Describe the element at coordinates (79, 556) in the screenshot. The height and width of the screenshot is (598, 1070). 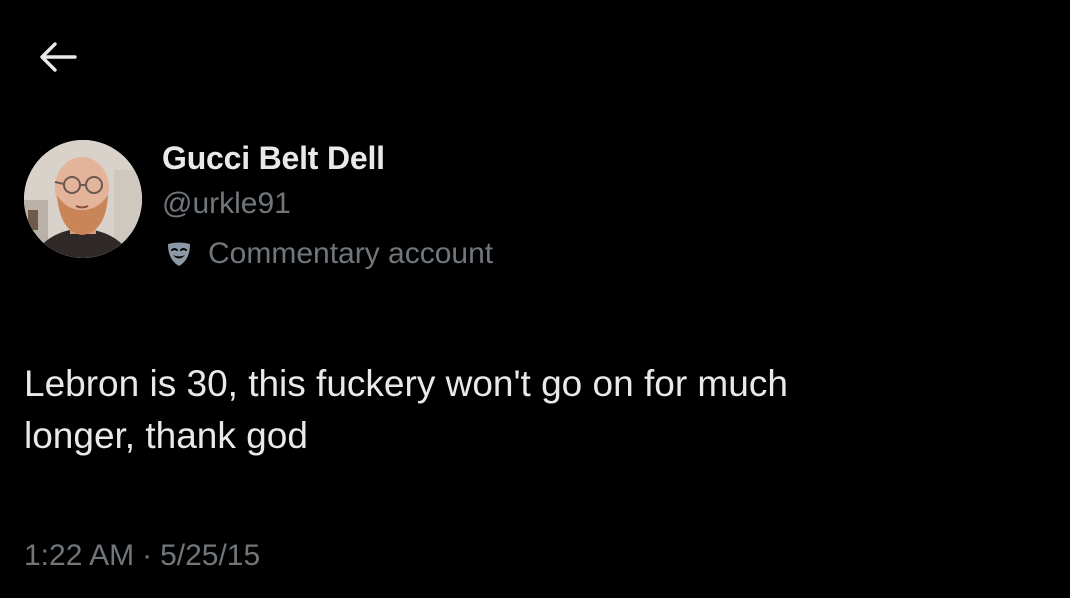
I see `tweet-time: 1:22 AM` at that location.